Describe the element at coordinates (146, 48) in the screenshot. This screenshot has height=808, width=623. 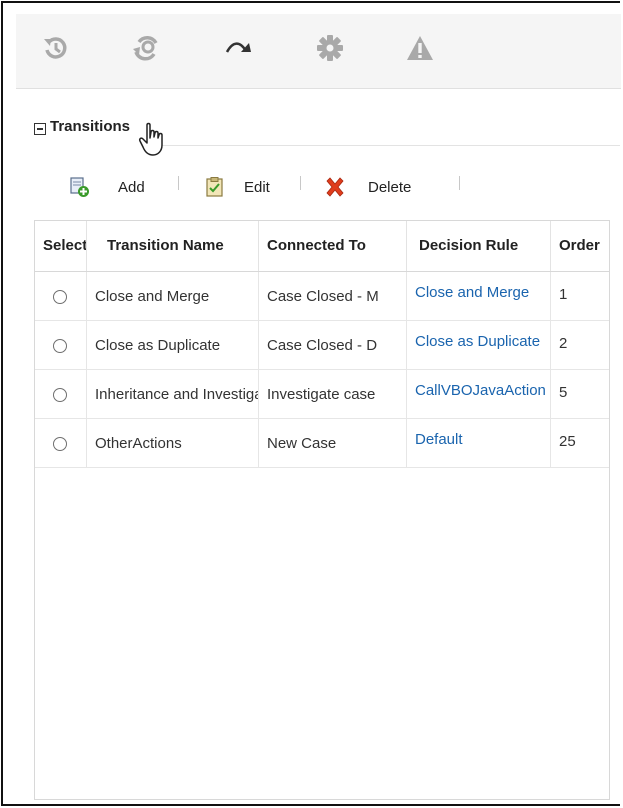
I see `refresh-settings-icon` at that location.